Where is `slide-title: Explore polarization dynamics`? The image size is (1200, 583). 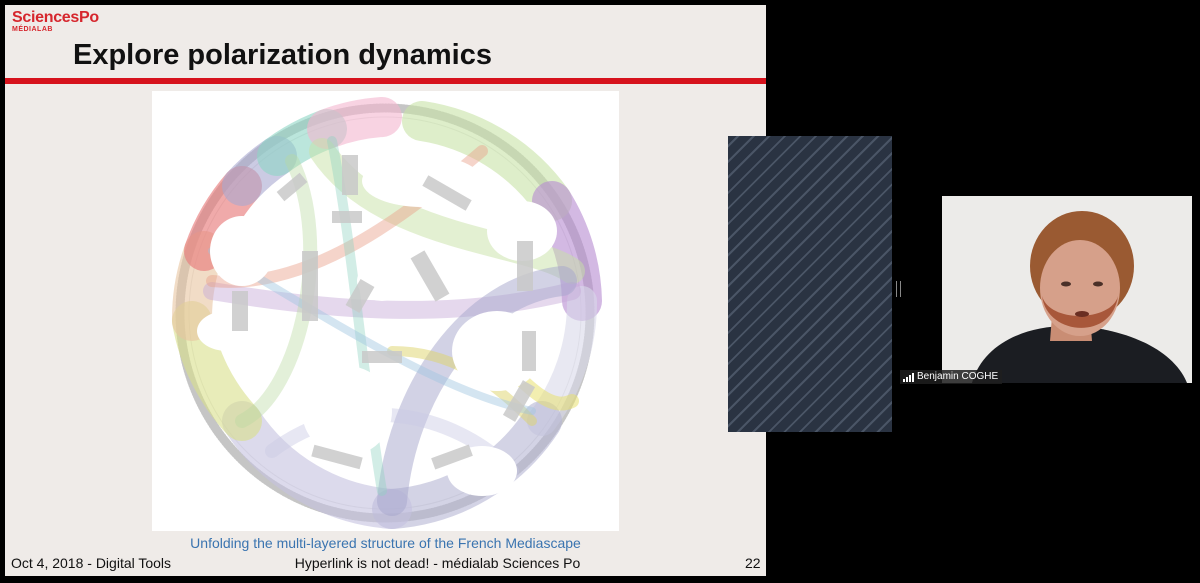 slide-title: Explore polarization dynamics is located at coordinates (282, 55).